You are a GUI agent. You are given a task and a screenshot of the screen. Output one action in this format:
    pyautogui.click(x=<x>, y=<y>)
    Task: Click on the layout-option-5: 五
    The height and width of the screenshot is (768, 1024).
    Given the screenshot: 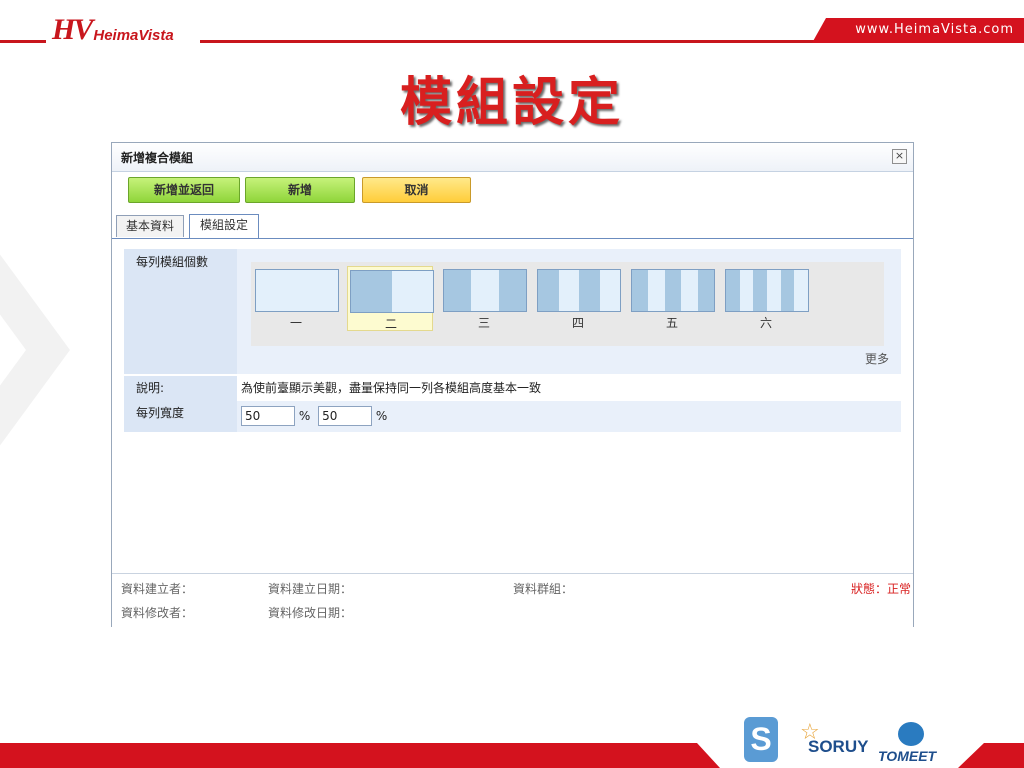 What is the action you would take?
    pyautogui.click(x=672, y=298)
    